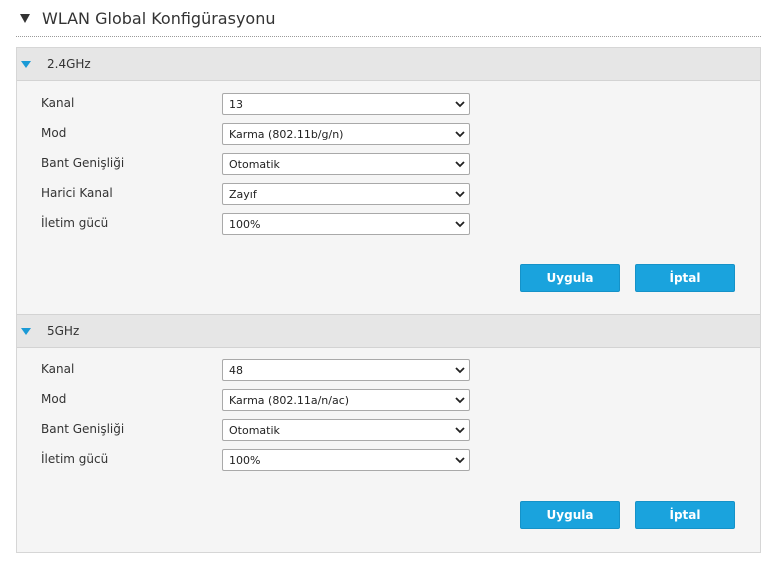 This screenshot has height=562, width=776. I want to click on mode-select: Karma (802.11b/g/n), so click(346, 134).